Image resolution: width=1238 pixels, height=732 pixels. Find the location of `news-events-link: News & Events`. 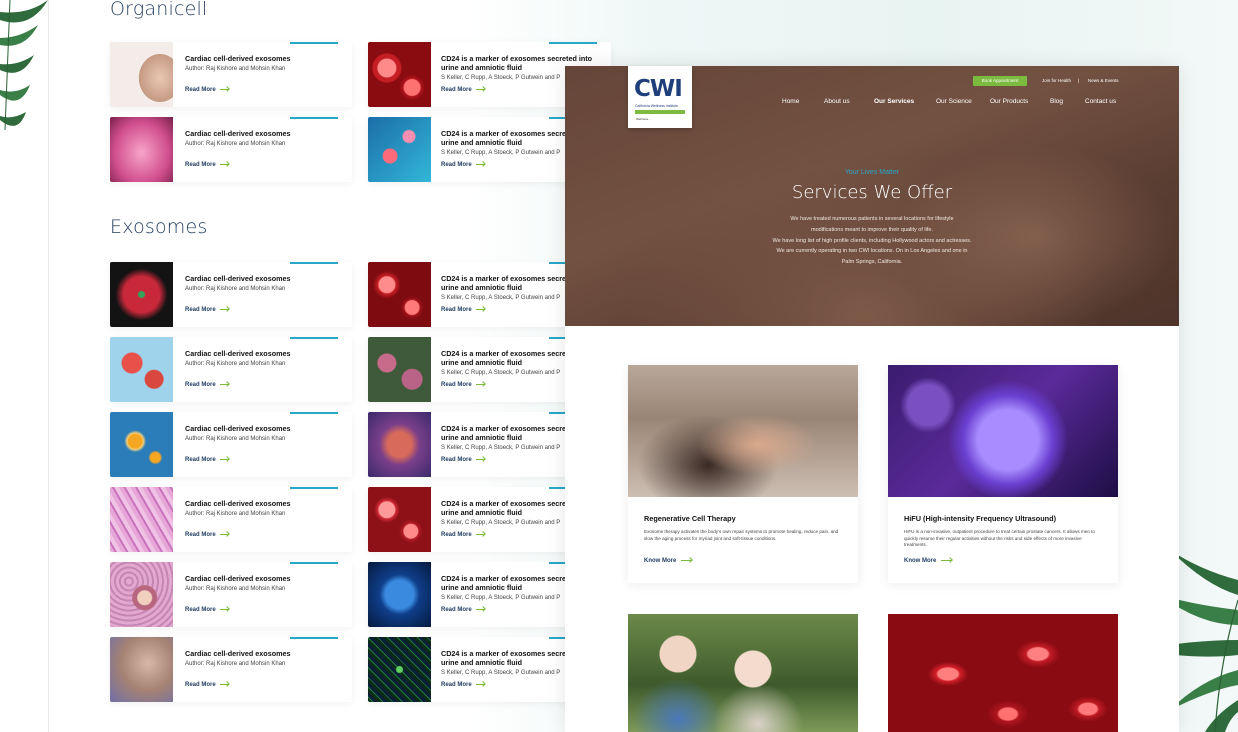

news-events-link: News & Events is located at coordinates (1103, 80).